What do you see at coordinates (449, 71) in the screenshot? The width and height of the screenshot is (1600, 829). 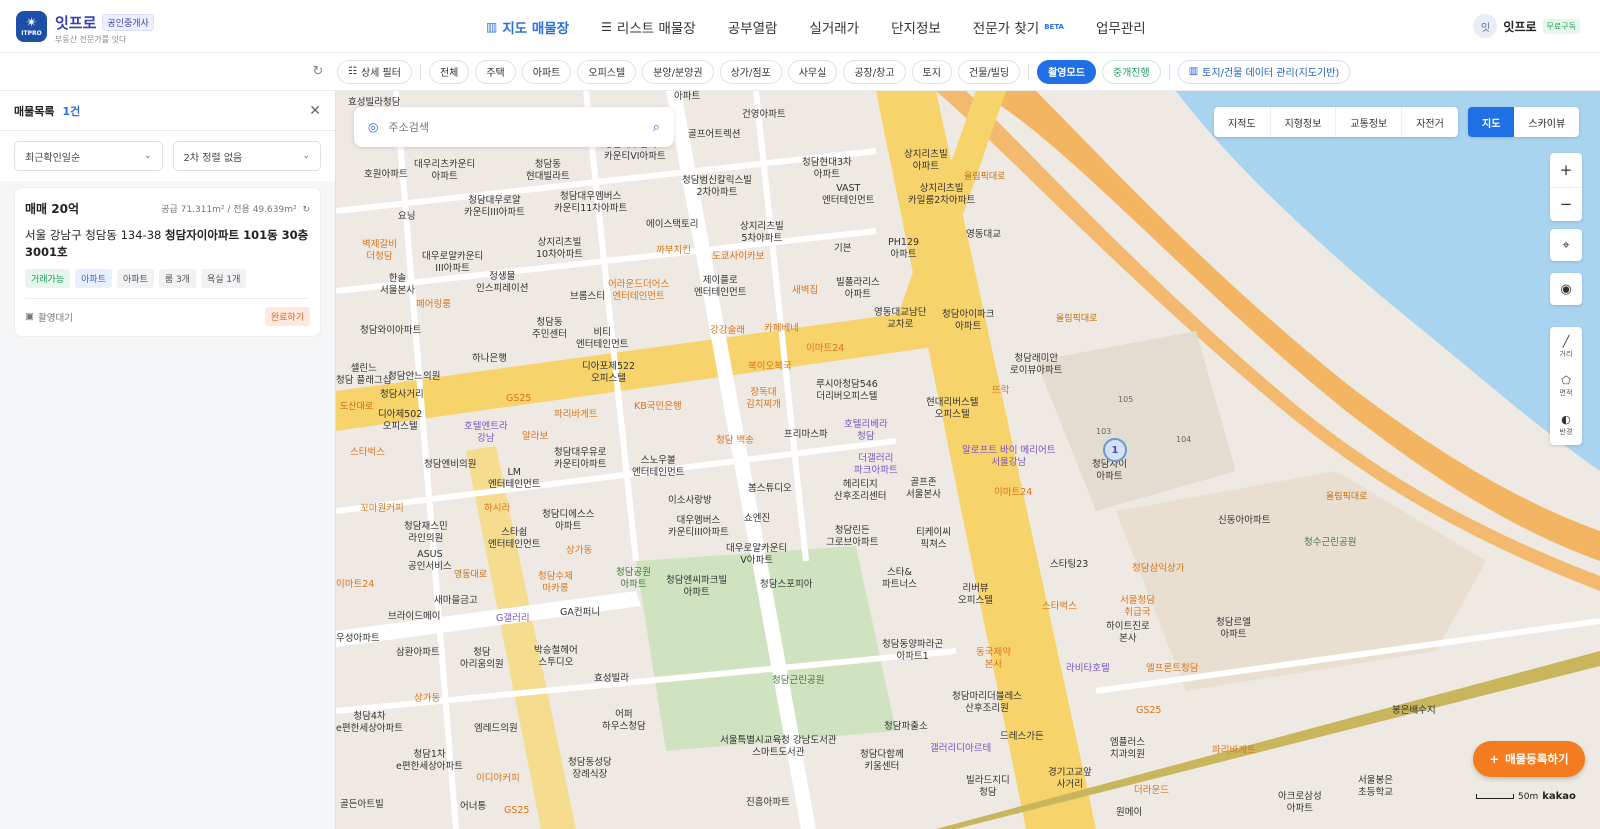 I see `filter-all: 전체` at bounding box center [449, 71].